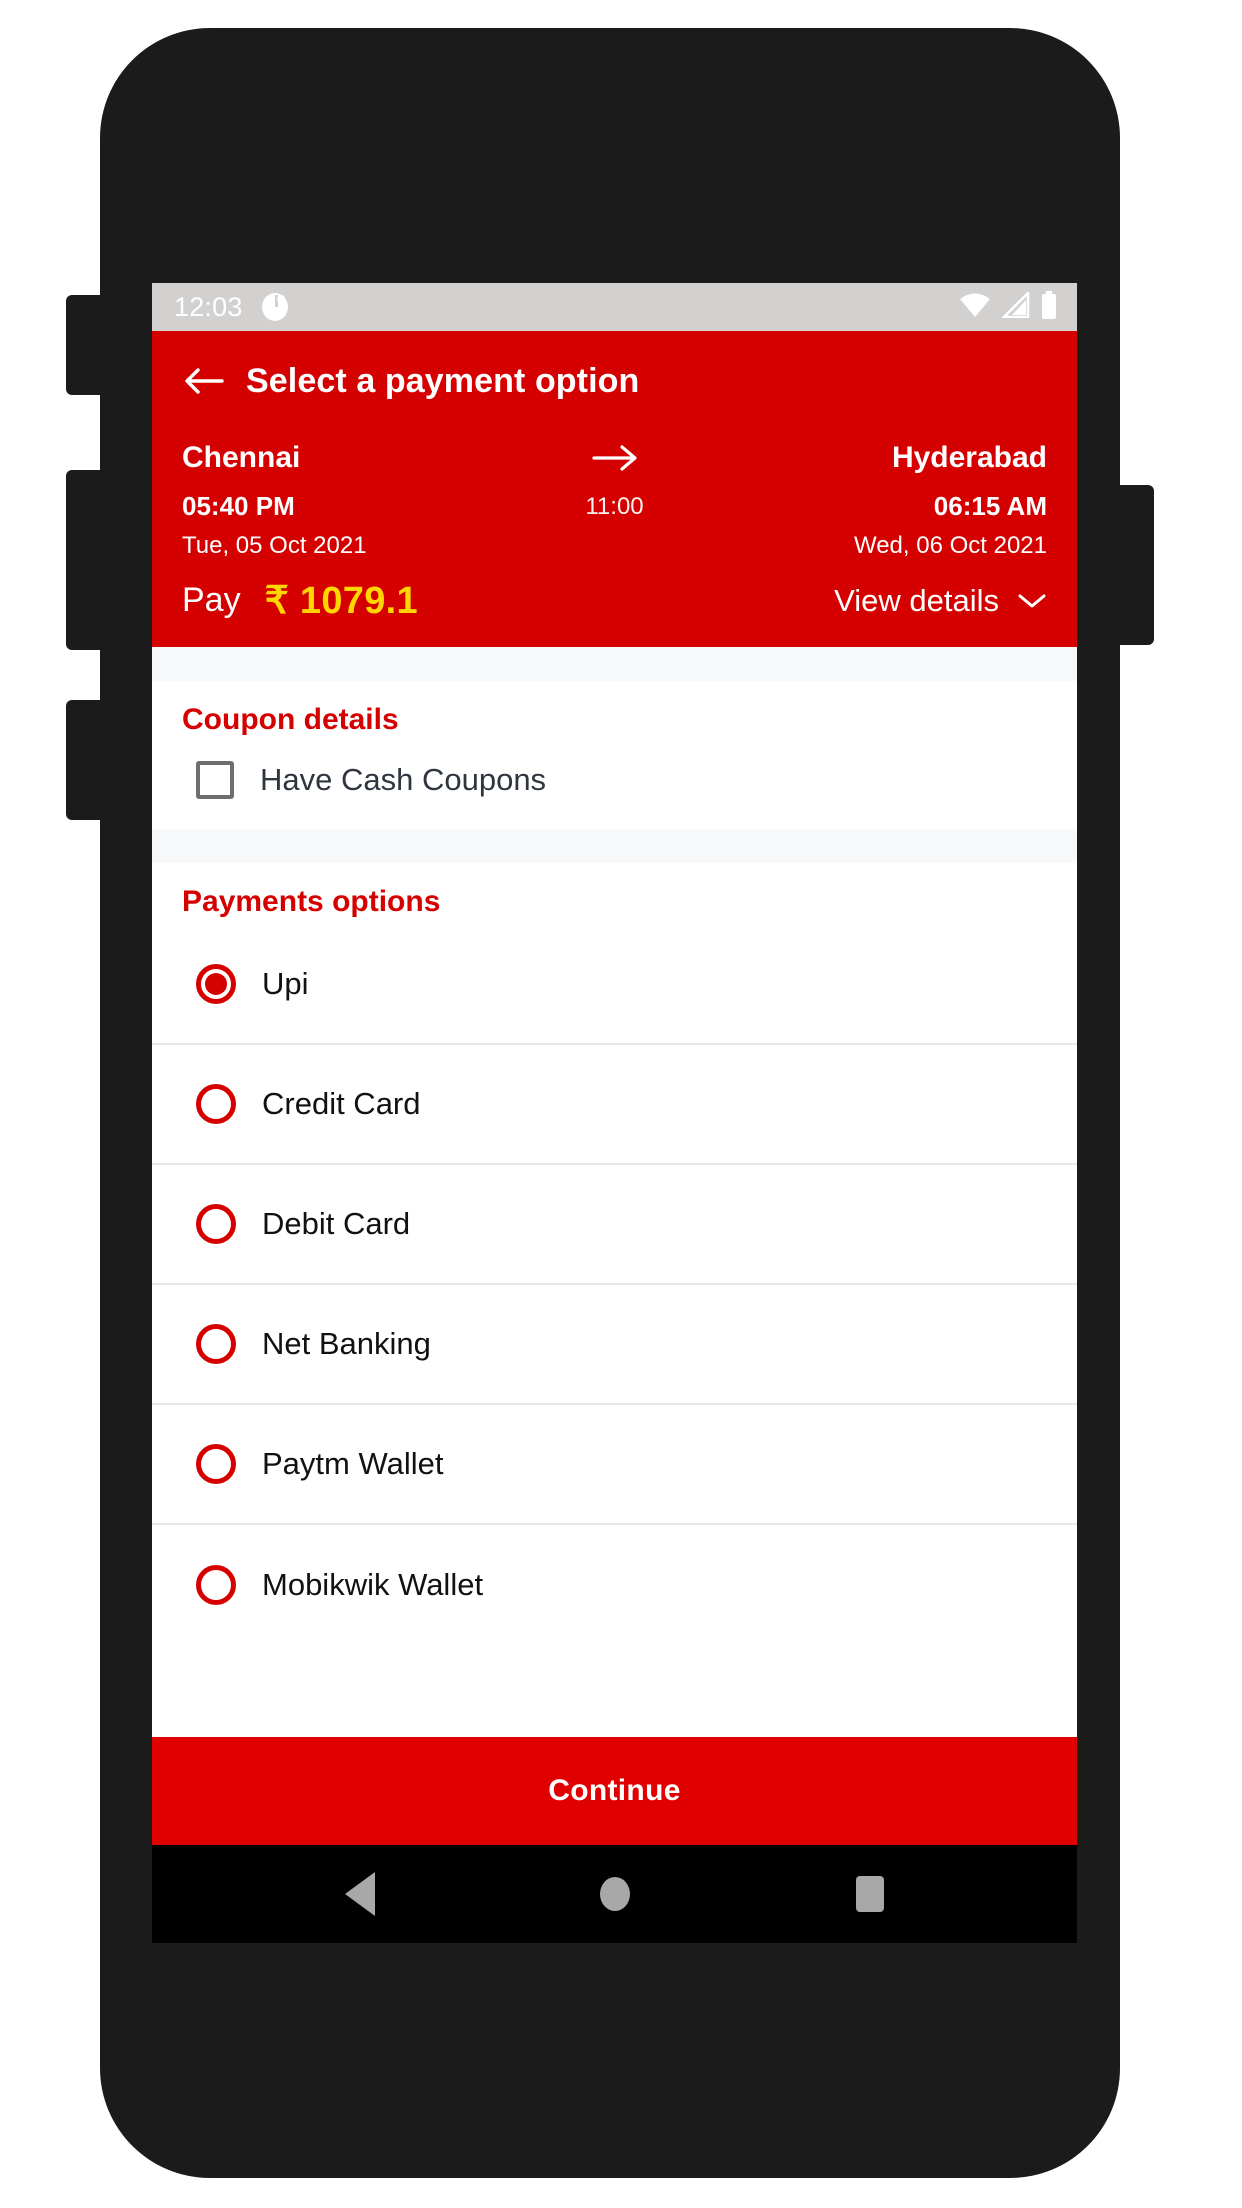  Describe the element at coordinates (359, 1894) in the screenshot. I see `nav-back-icon` at that location.